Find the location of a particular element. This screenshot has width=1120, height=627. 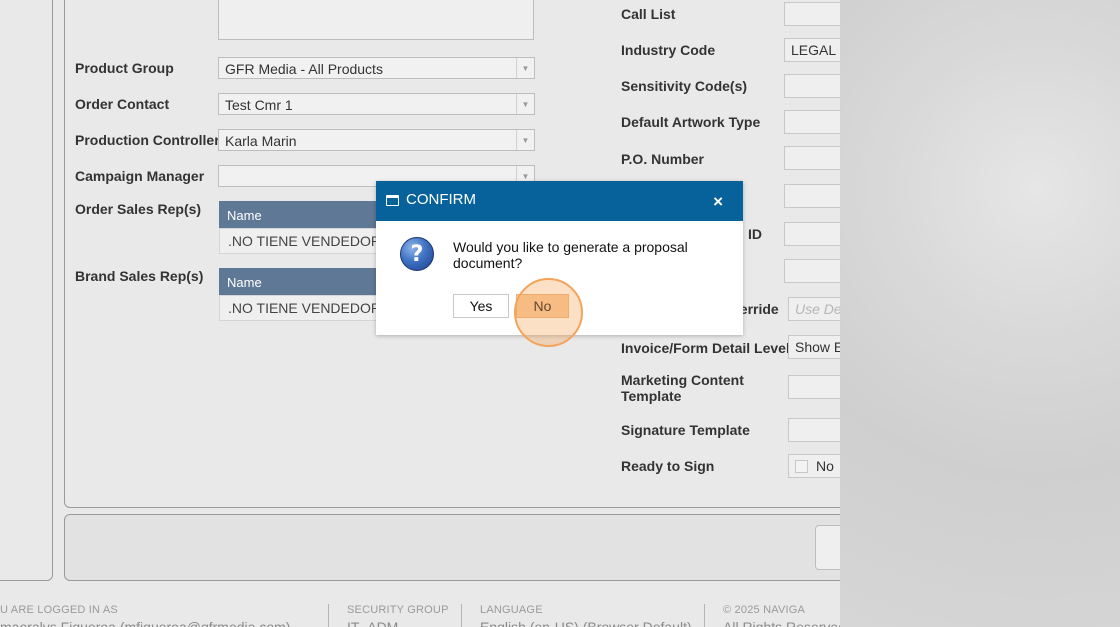

window-icon is located at coordinates (392, 200).